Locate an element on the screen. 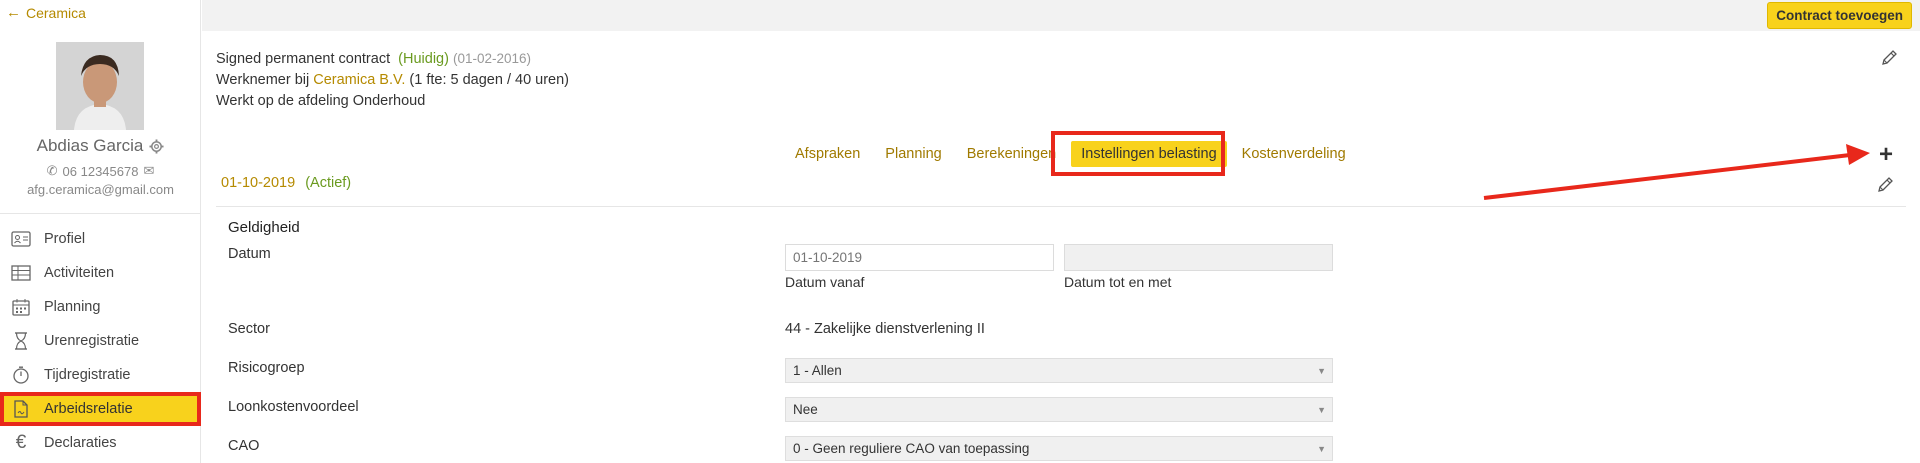  sidebar-item-profiel: Profiel is located at coordinates (100, 239).